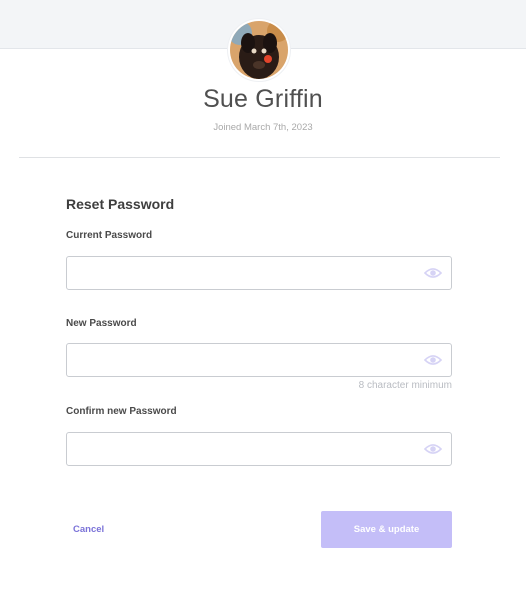 This screenshot has width=526, height=589. I want to click on divider, so click(259, 157).